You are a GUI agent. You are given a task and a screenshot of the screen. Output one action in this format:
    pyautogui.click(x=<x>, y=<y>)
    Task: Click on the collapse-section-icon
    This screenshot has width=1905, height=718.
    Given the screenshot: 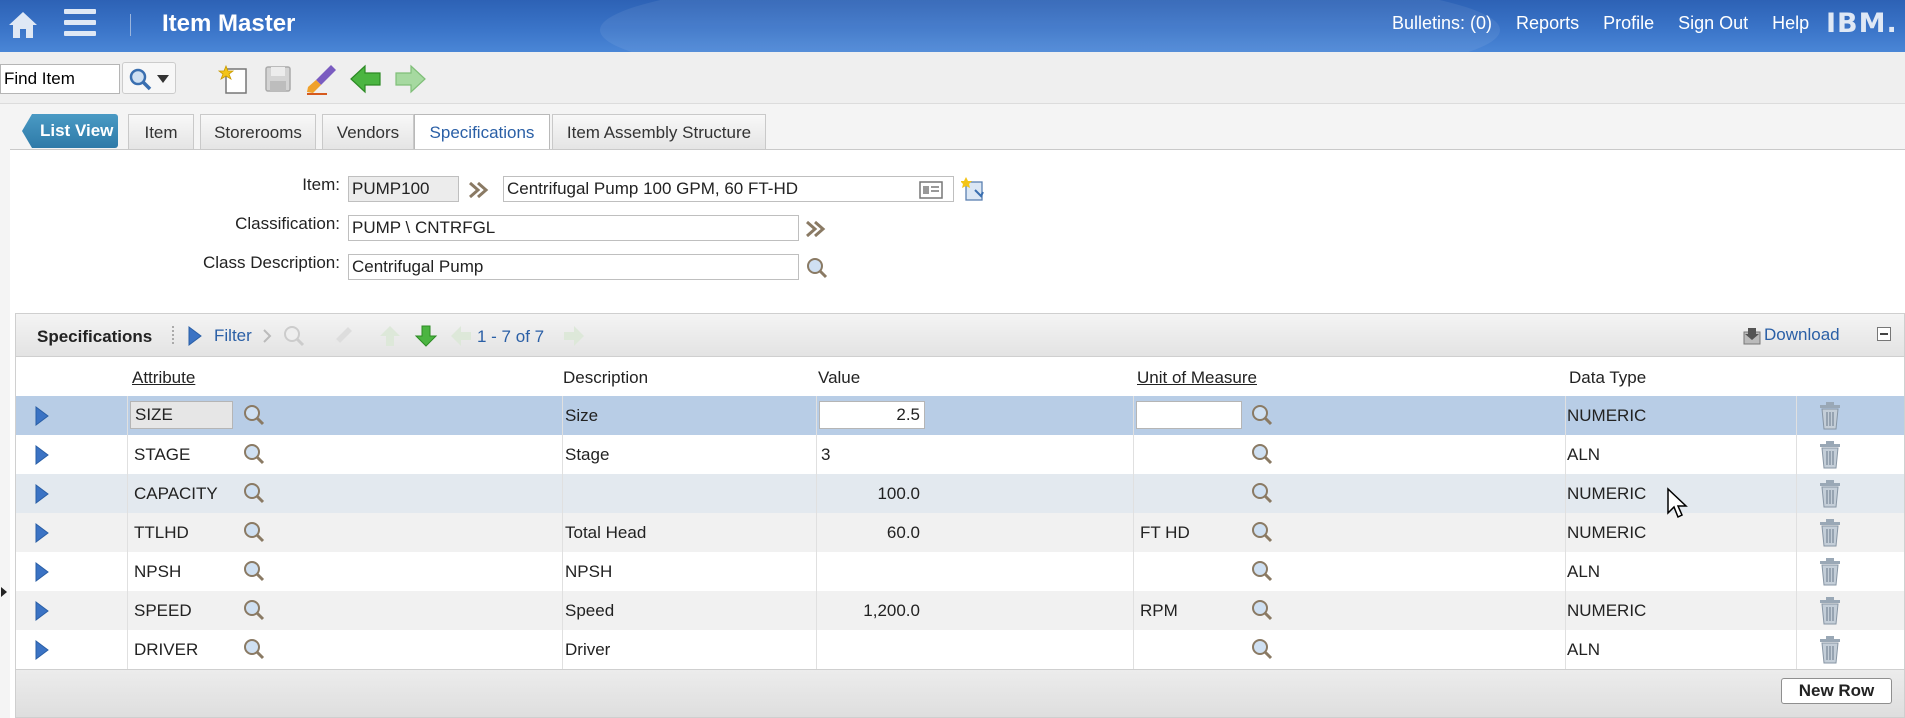 What is the action you would take?
    pyautogui.click(x=1884, y=334)
    